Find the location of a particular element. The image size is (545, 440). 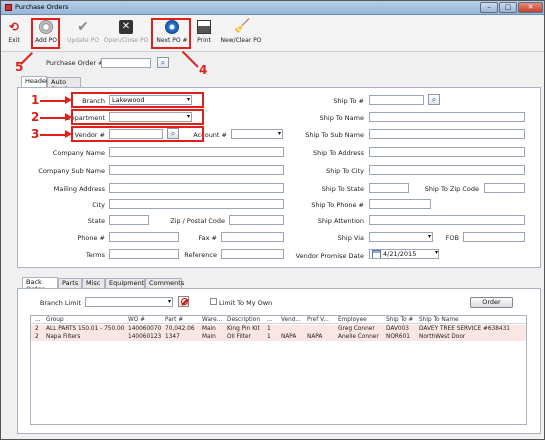

ship-to-label: Ship To # is located at coordinates (348, 101).